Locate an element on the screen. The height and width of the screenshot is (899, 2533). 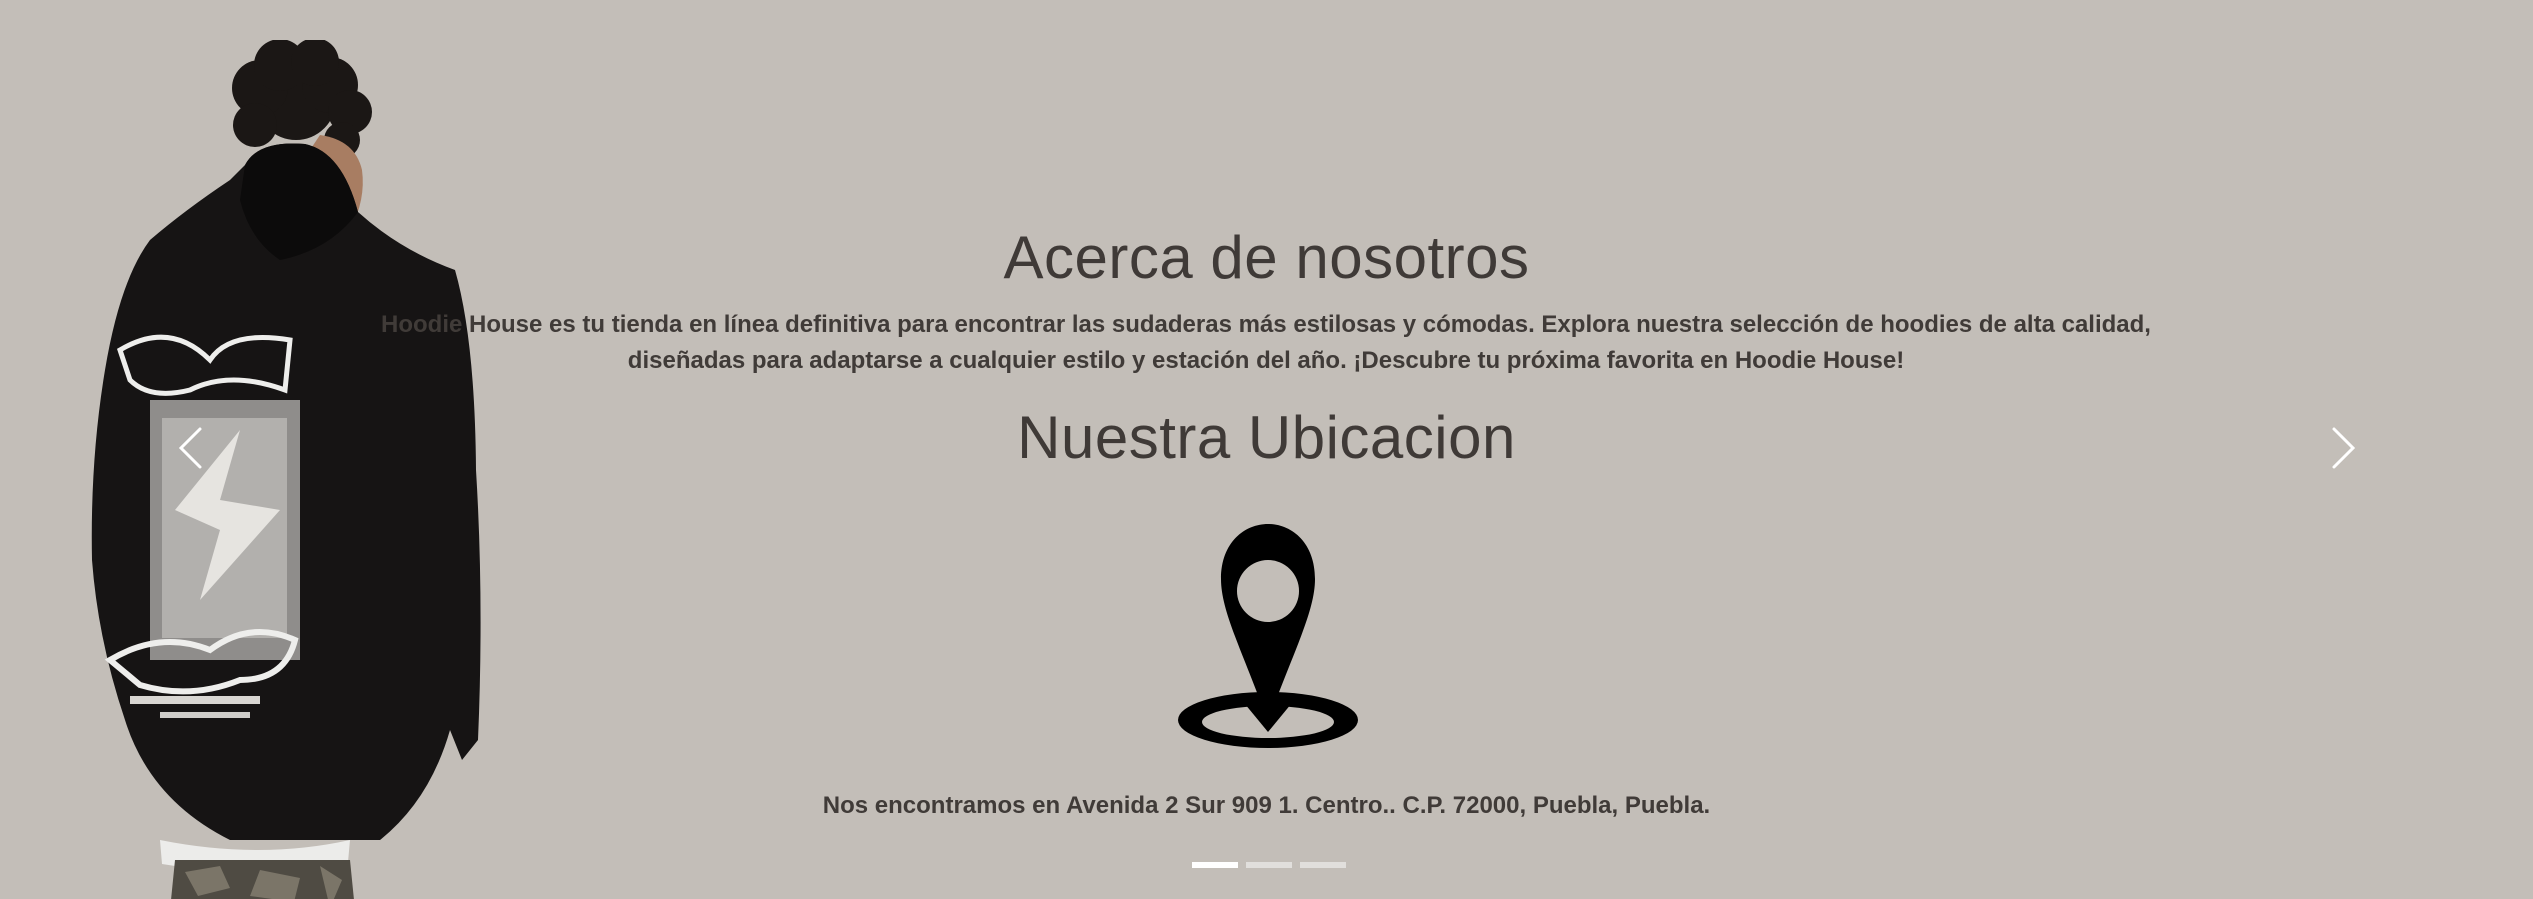
chevron-left-icon is located at coordinates (190, 448).